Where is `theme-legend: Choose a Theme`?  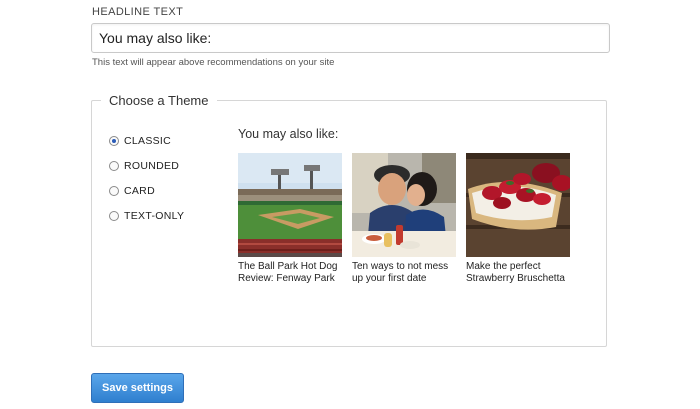
theme-legend: Choose a Theme is located at coordinates (159, 100).